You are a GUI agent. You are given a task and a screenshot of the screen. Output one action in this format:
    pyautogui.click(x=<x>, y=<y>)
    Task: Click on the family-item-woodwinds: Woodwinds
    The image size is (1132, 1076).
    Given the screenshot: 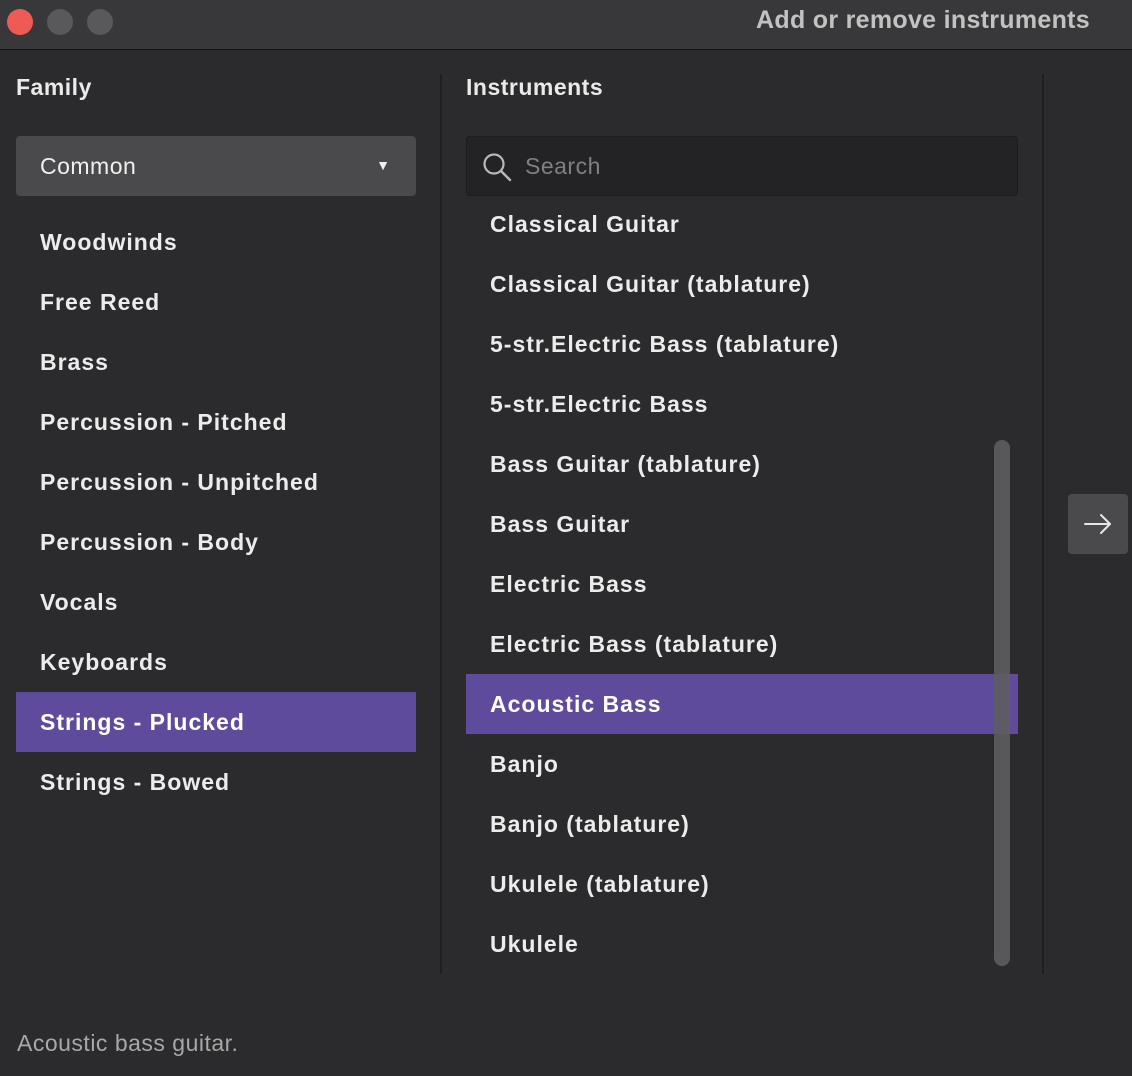 What is the action you would take?
    pyautogui.click(x=216, y=242)
    